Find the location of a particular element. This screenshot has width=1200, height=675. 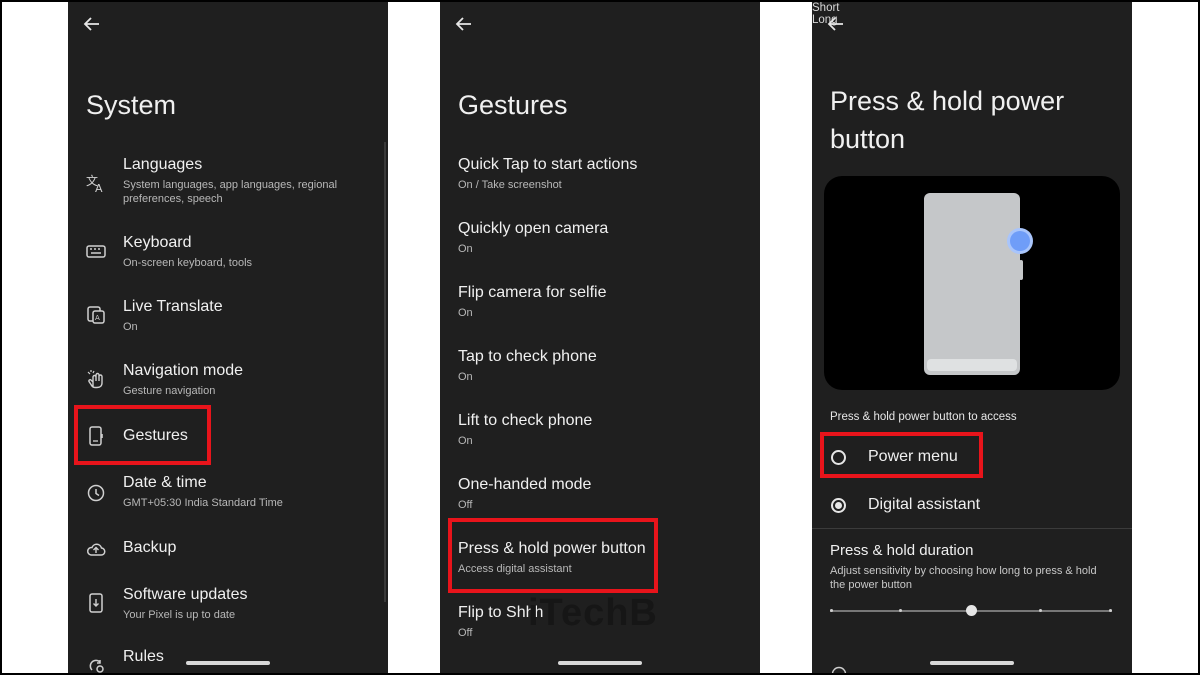

slider-max-label: Long is located at coordinates (825, 20).